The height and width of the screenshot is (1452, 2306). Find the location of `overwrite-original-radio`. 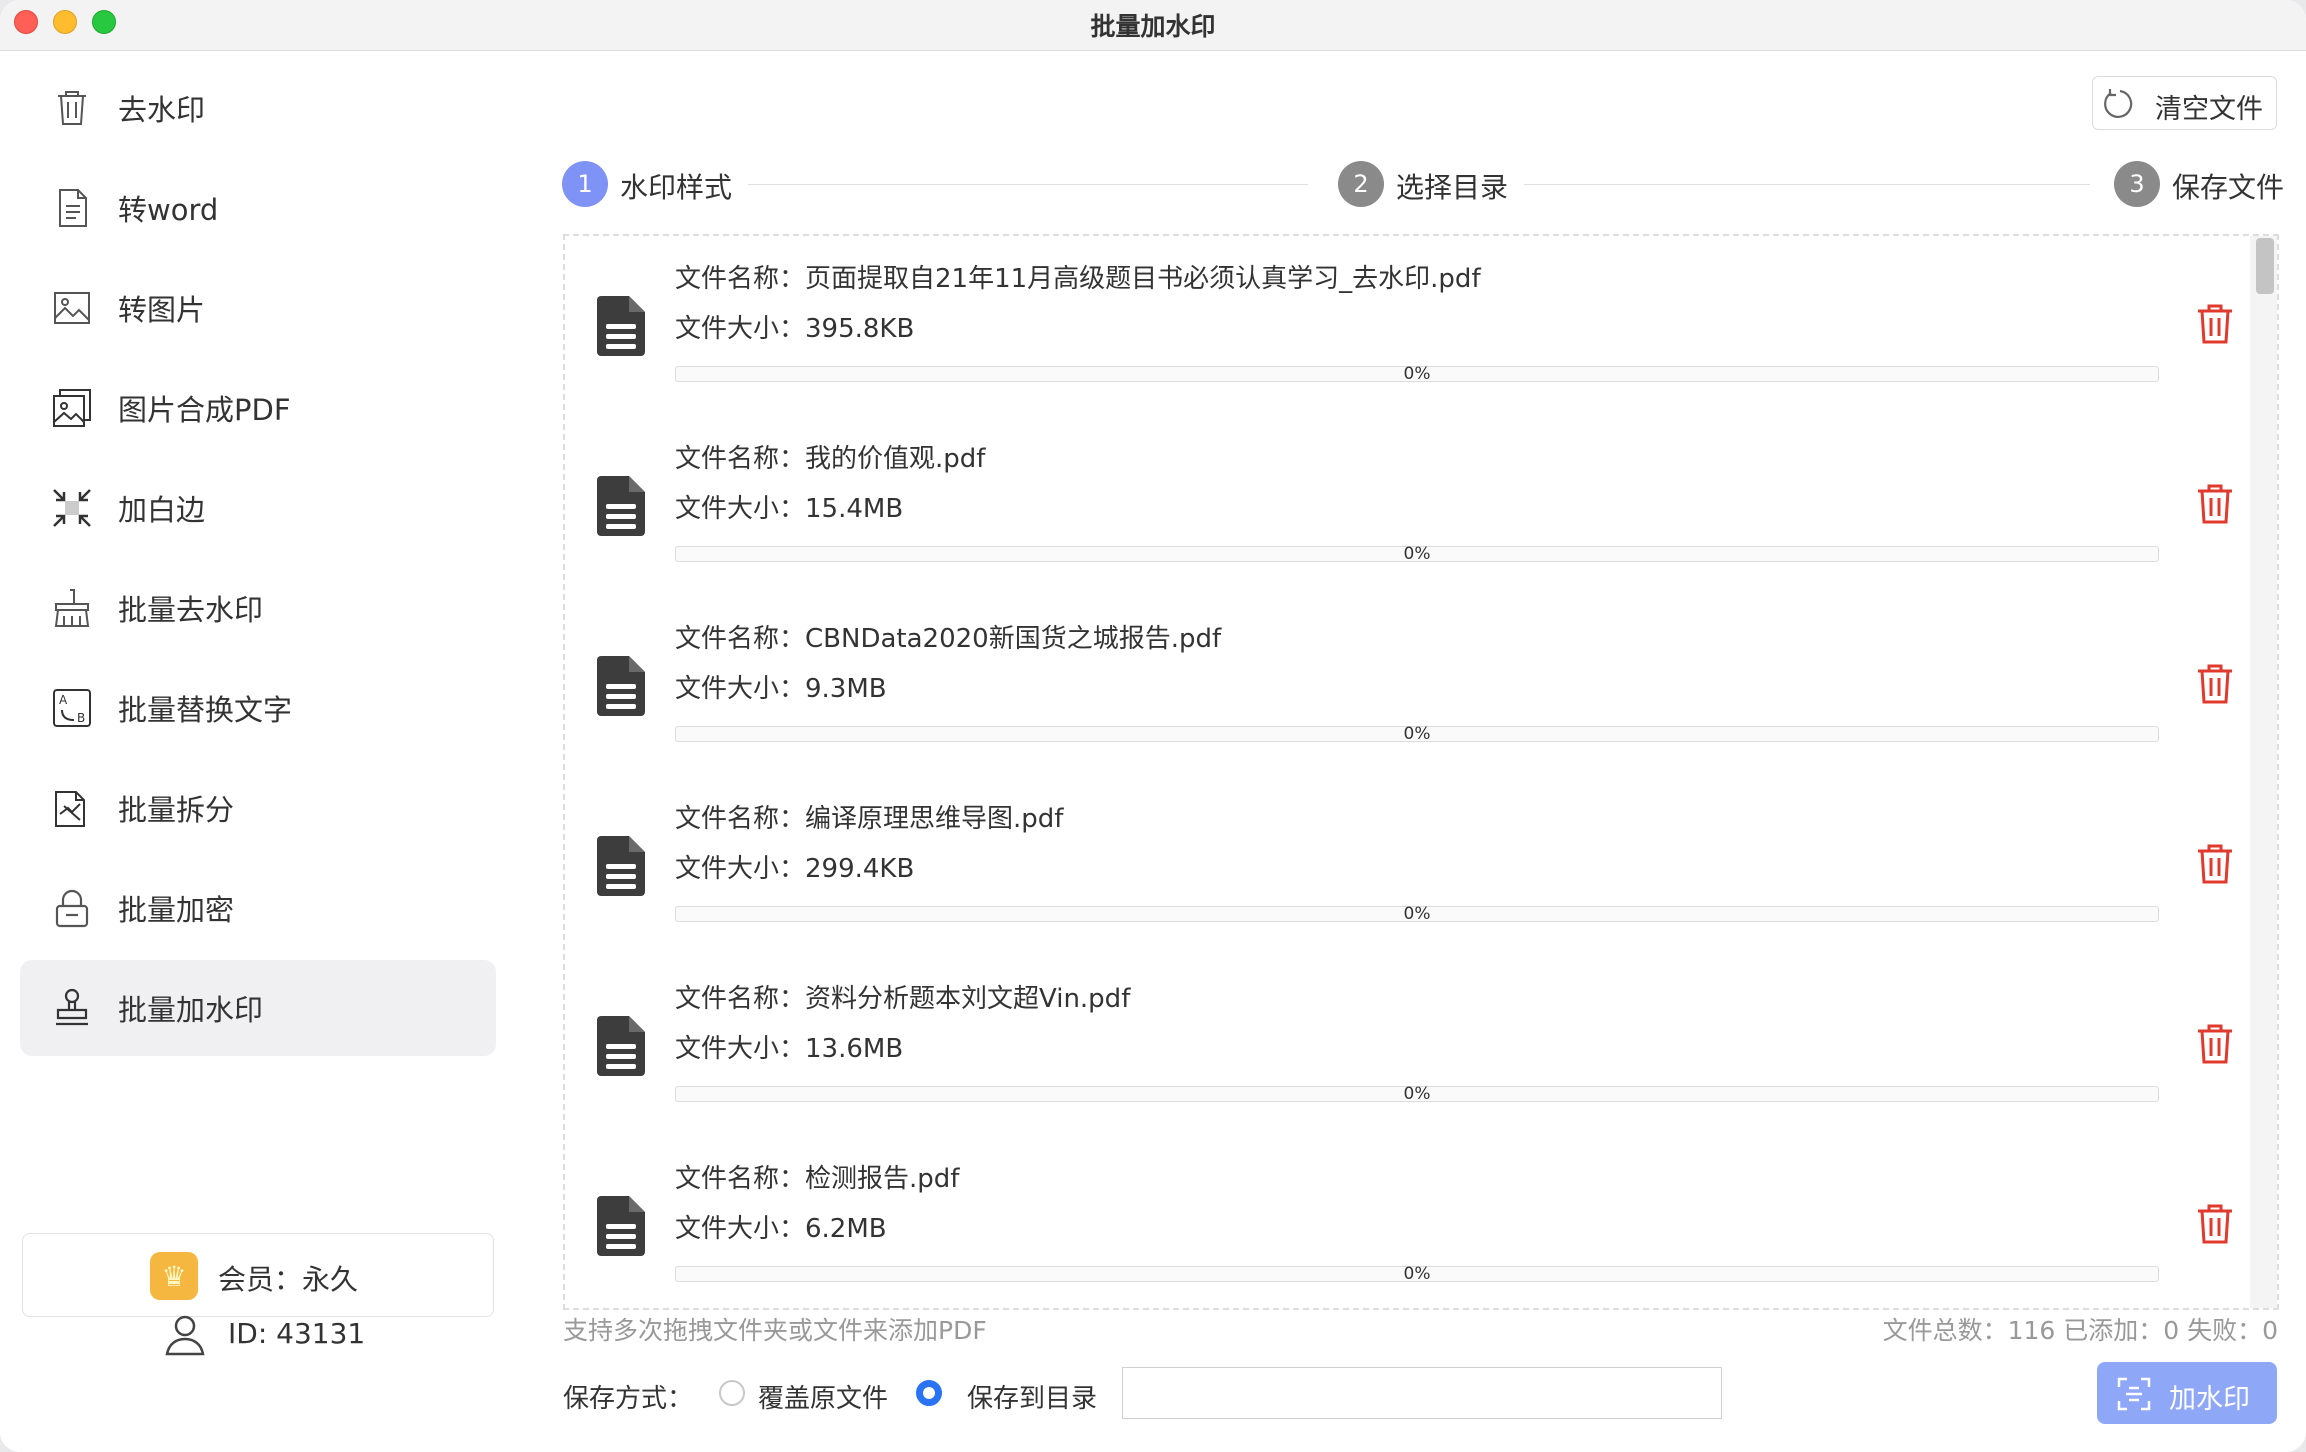

overwrite-original-radio is located at coordinates (732, 1393).